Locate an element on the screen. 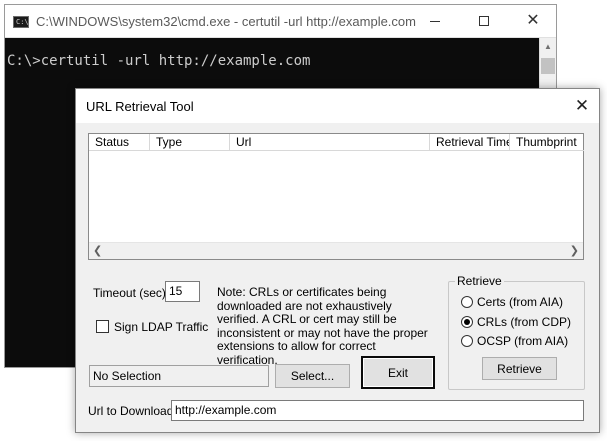 The image size is (607, 441). timeout-input: 15 is located at coordinates (182, 291).